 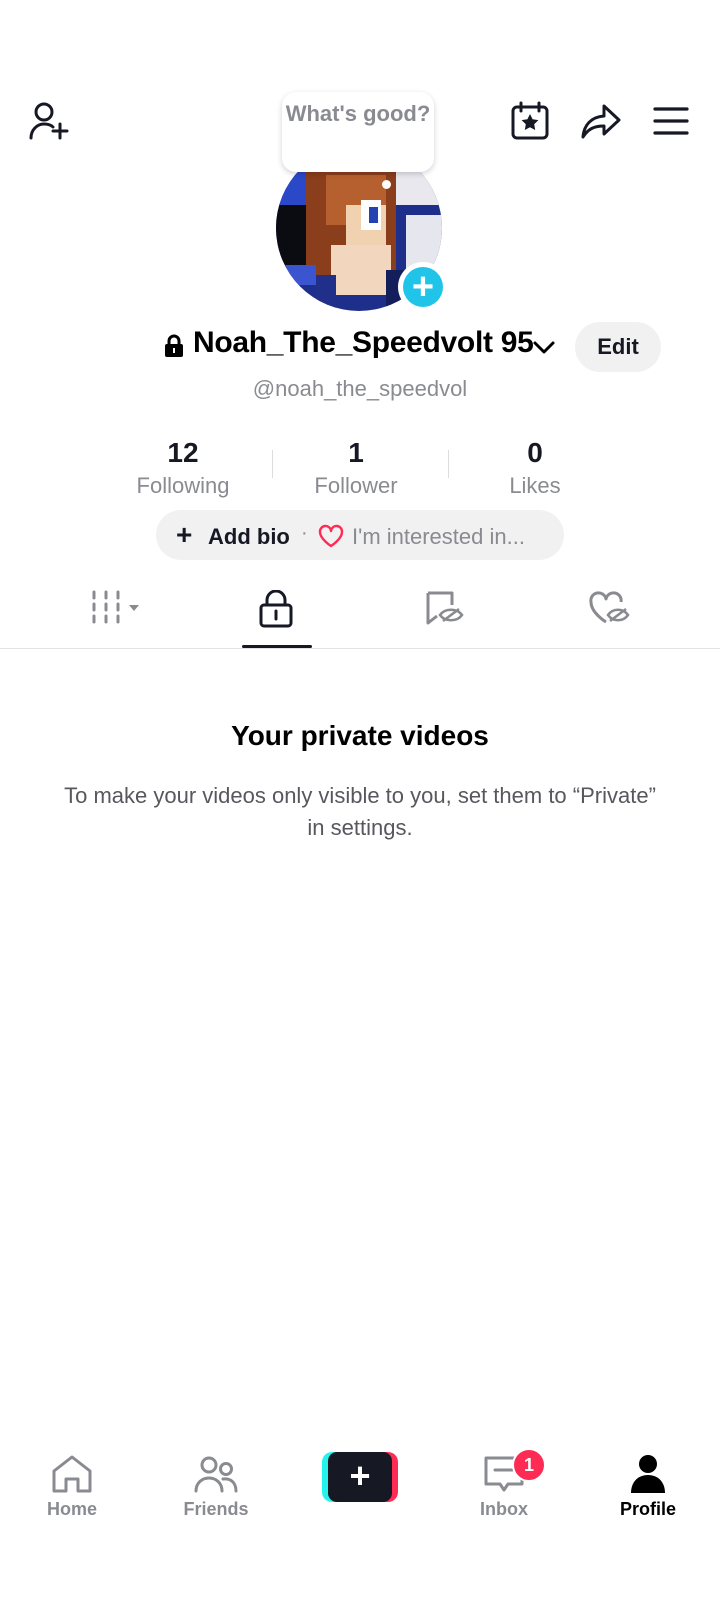 I want to click on tabs-divider, so click(x=360, y=648).